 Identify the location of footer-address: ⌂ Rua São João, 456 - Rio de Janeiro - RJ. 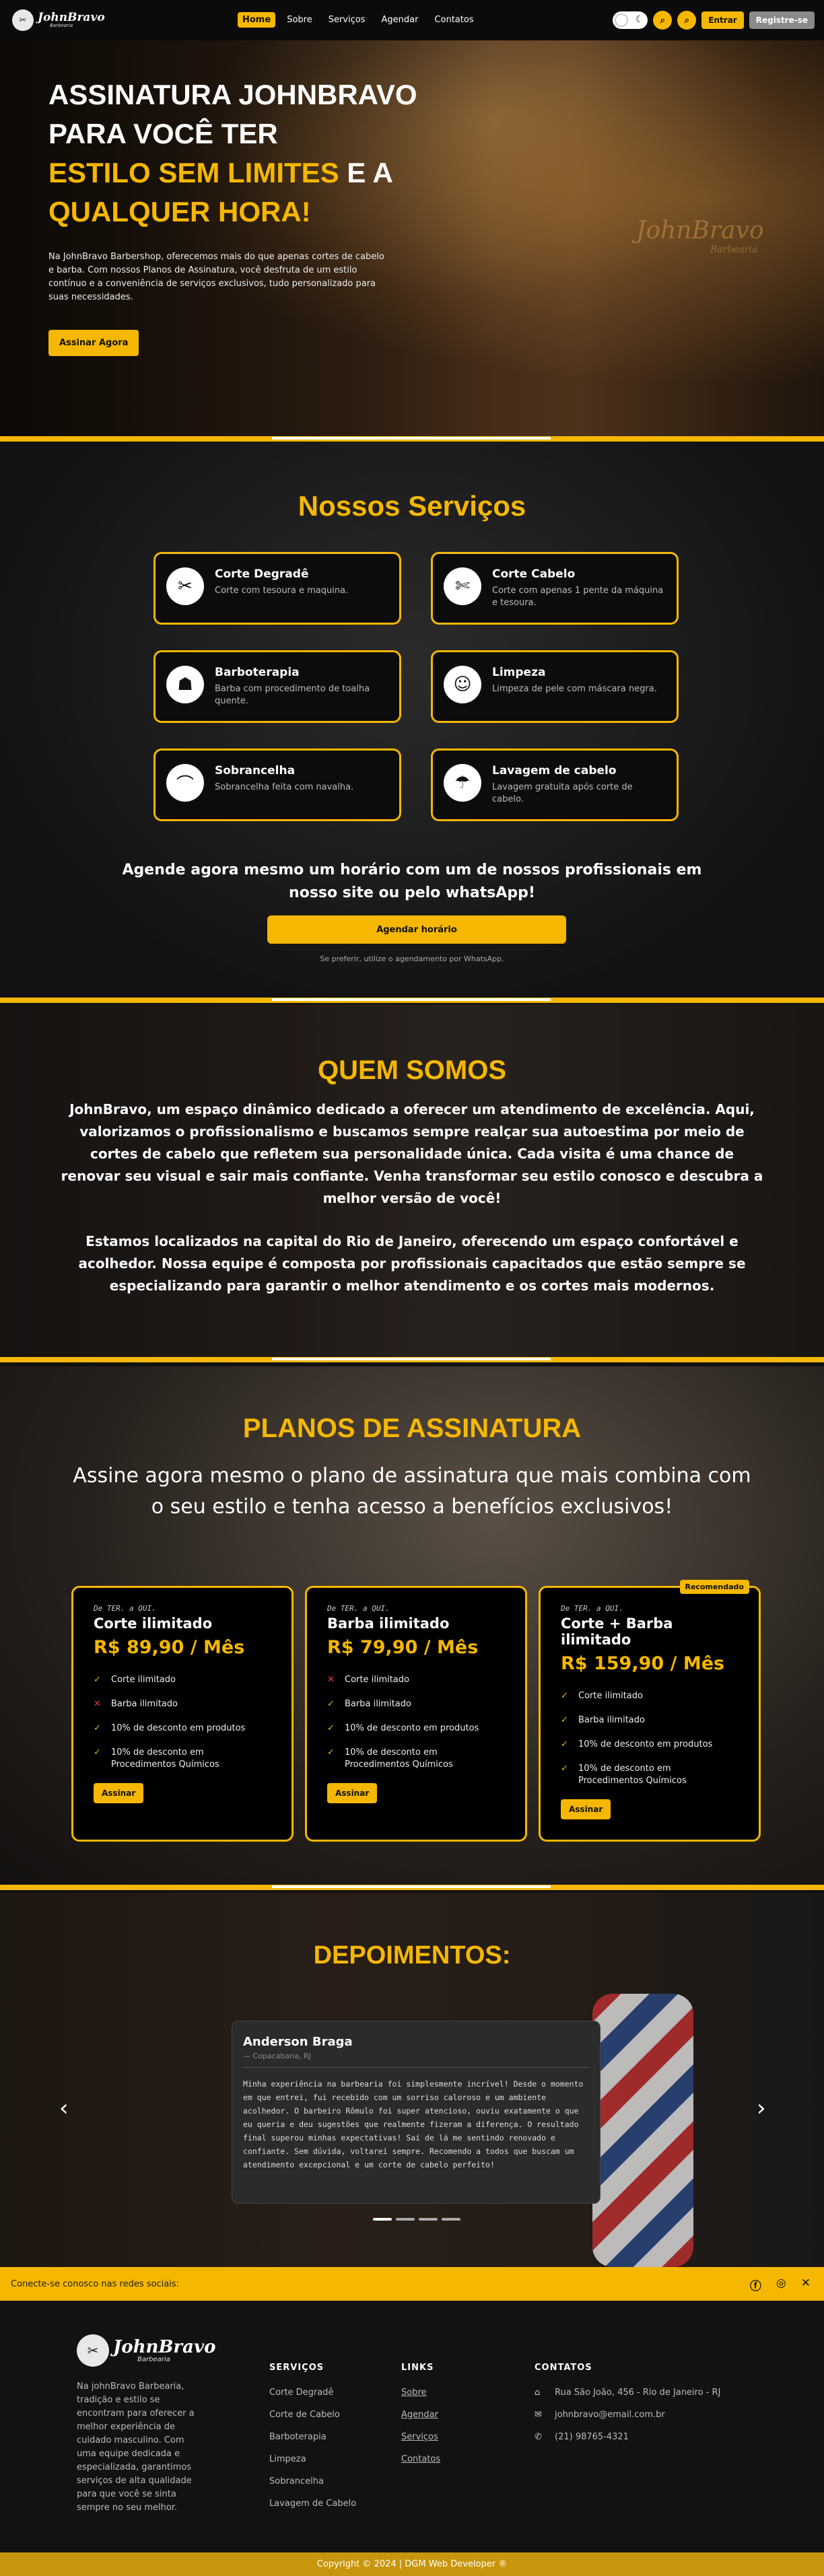
(628, 2393).